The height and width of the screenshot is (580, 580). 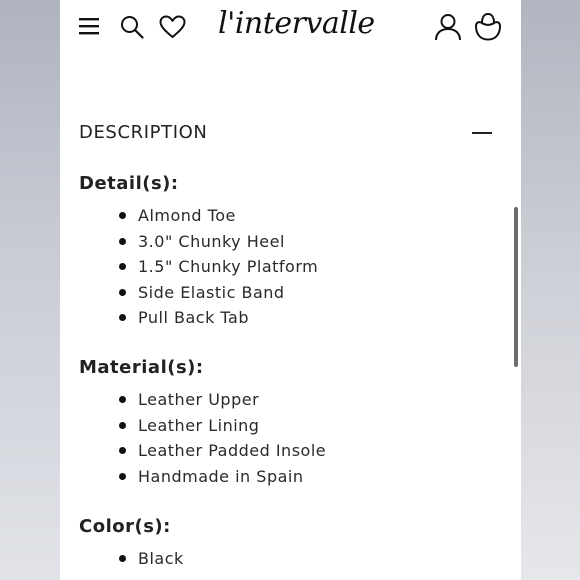 I want to click on list-item: Leather Lining, so click(x=193, y=426).